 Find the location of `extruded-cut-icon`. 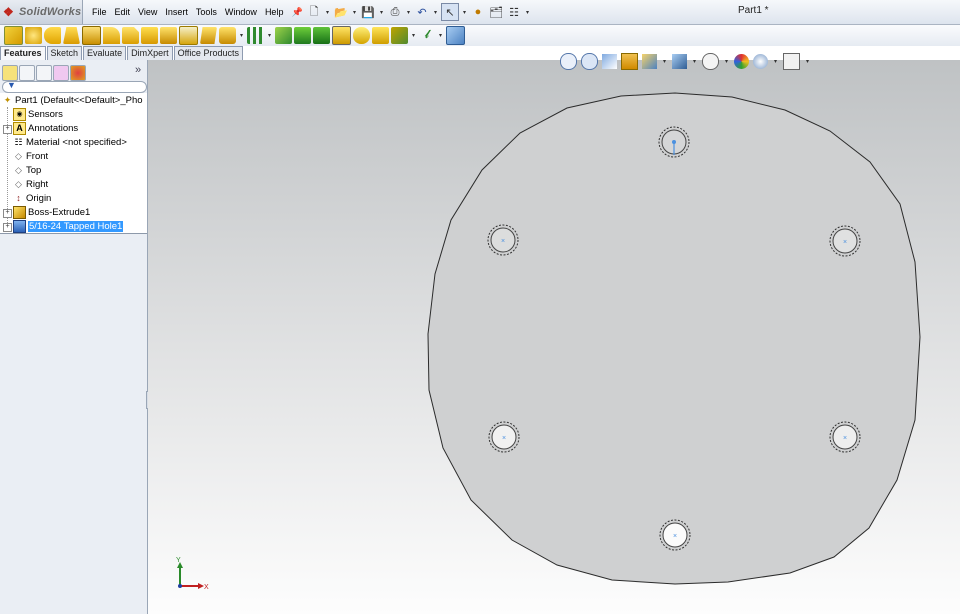

extruded-cut-icon is located at coordinates (91, 35).